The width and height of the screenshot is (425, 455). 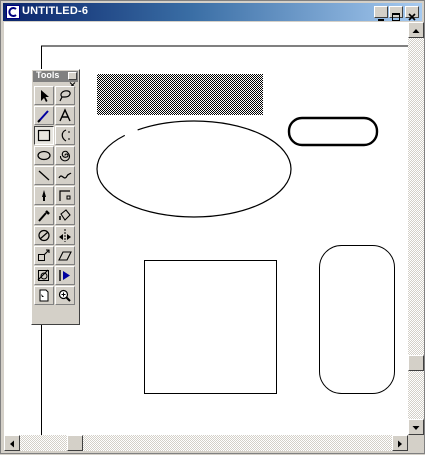 I want to click on ellipse-shape, so click(x=194, y=169).